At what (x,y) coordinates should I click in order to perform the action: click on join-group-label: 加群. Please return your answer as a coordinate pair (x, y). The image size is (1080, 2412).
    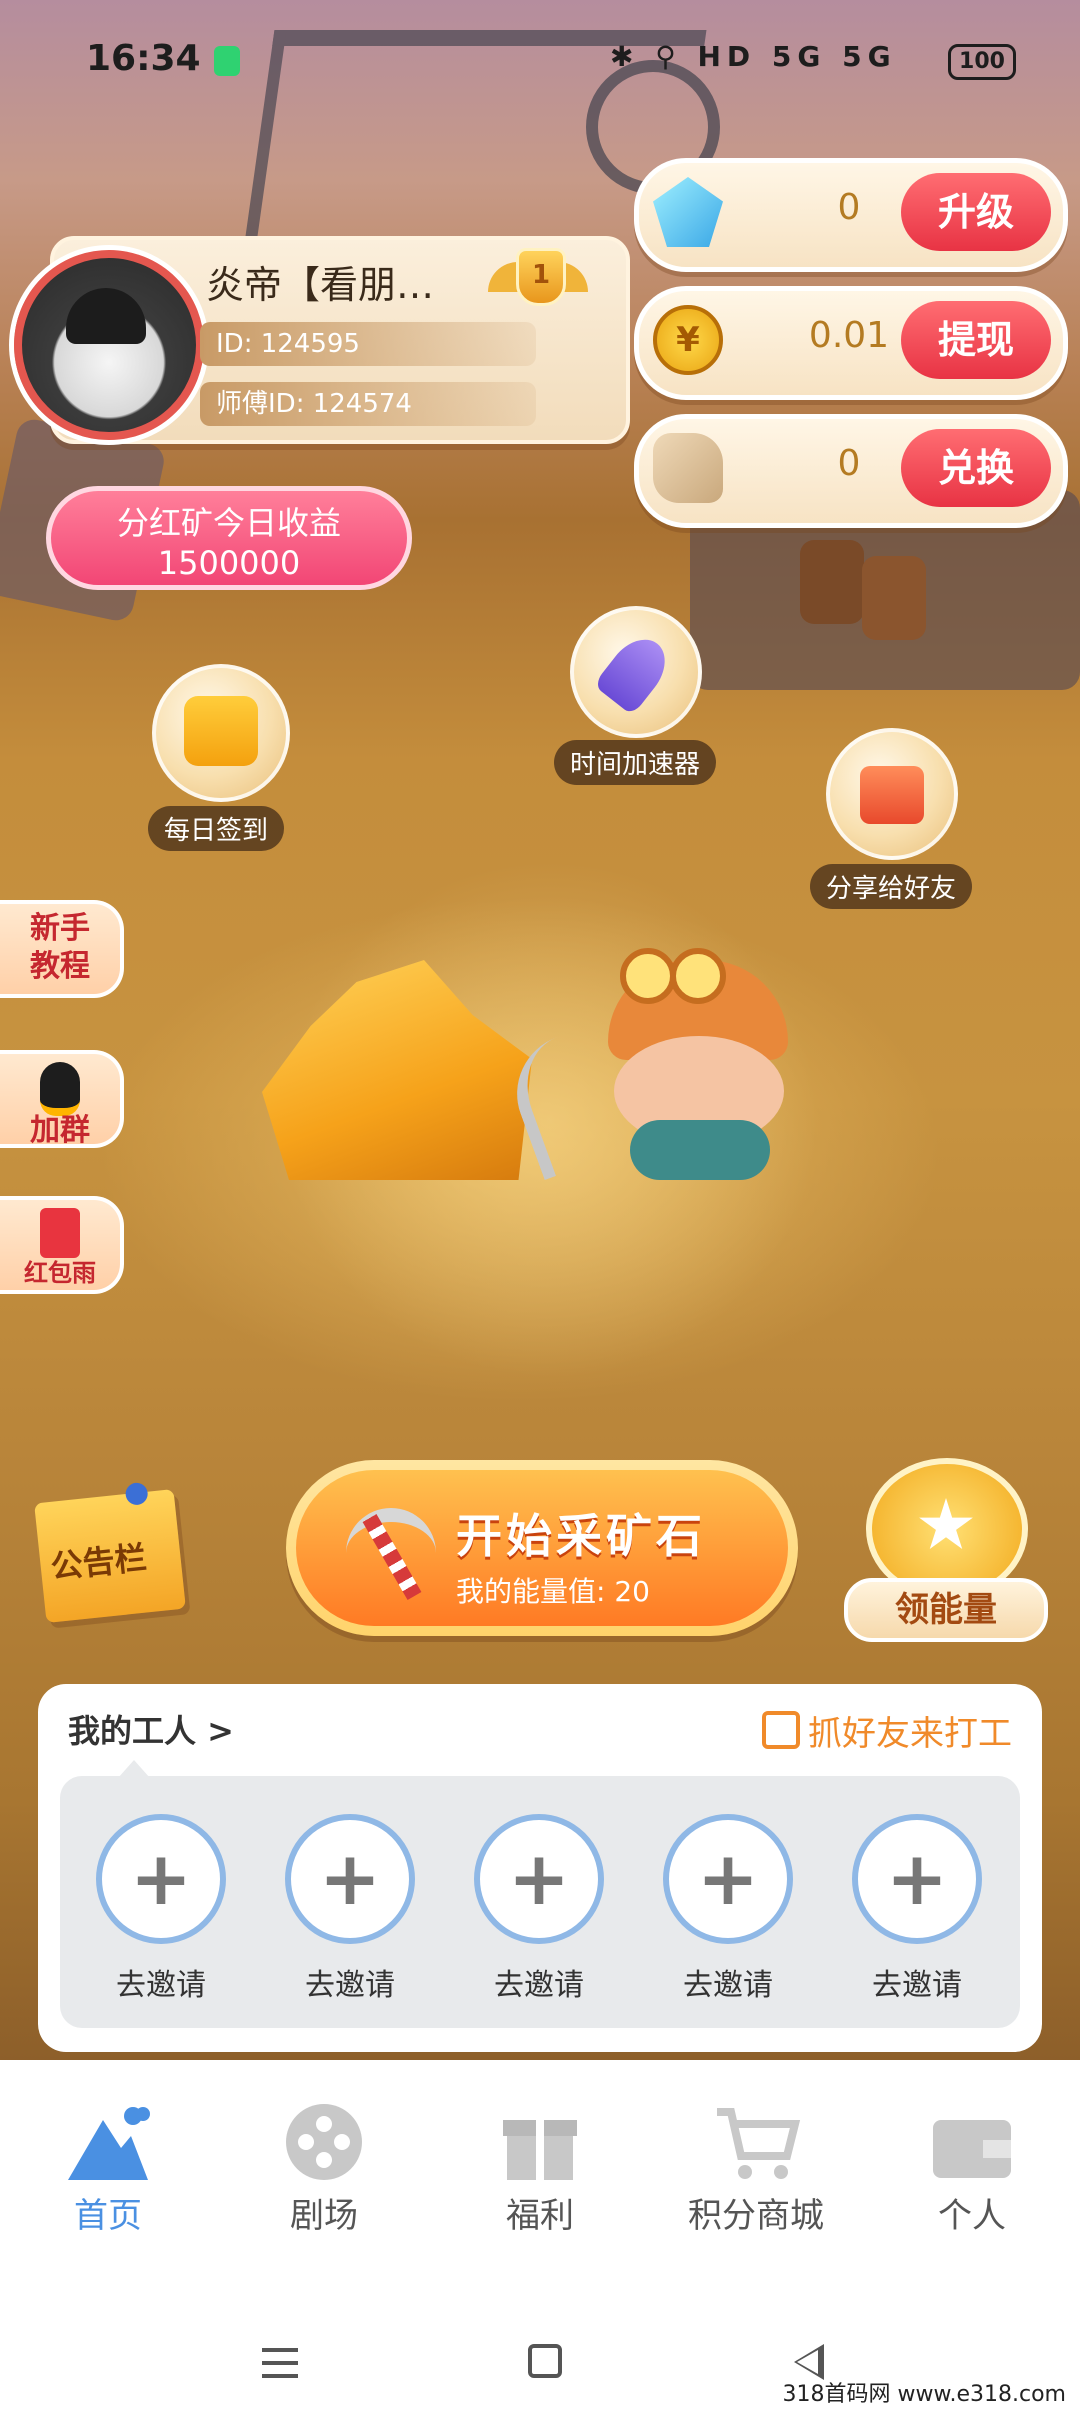
    Looking at the image, I should click on (60, 1130).